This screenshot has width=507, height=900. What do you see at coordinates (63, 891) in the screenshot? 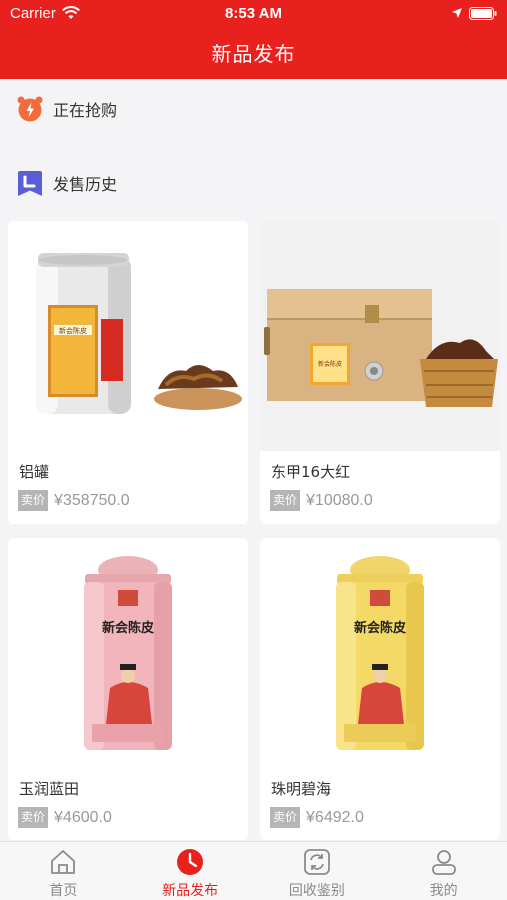
I see `tab-label: 首页` at bounding box center [63, 891].